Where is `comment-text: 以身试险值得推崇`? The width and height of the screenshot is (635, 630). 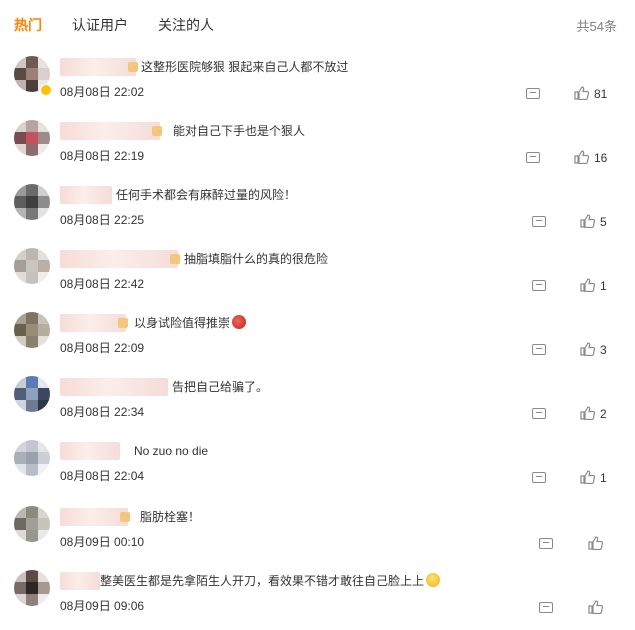 comment-text: 以身试险值得推崇 is located at coordinates (190, 323).